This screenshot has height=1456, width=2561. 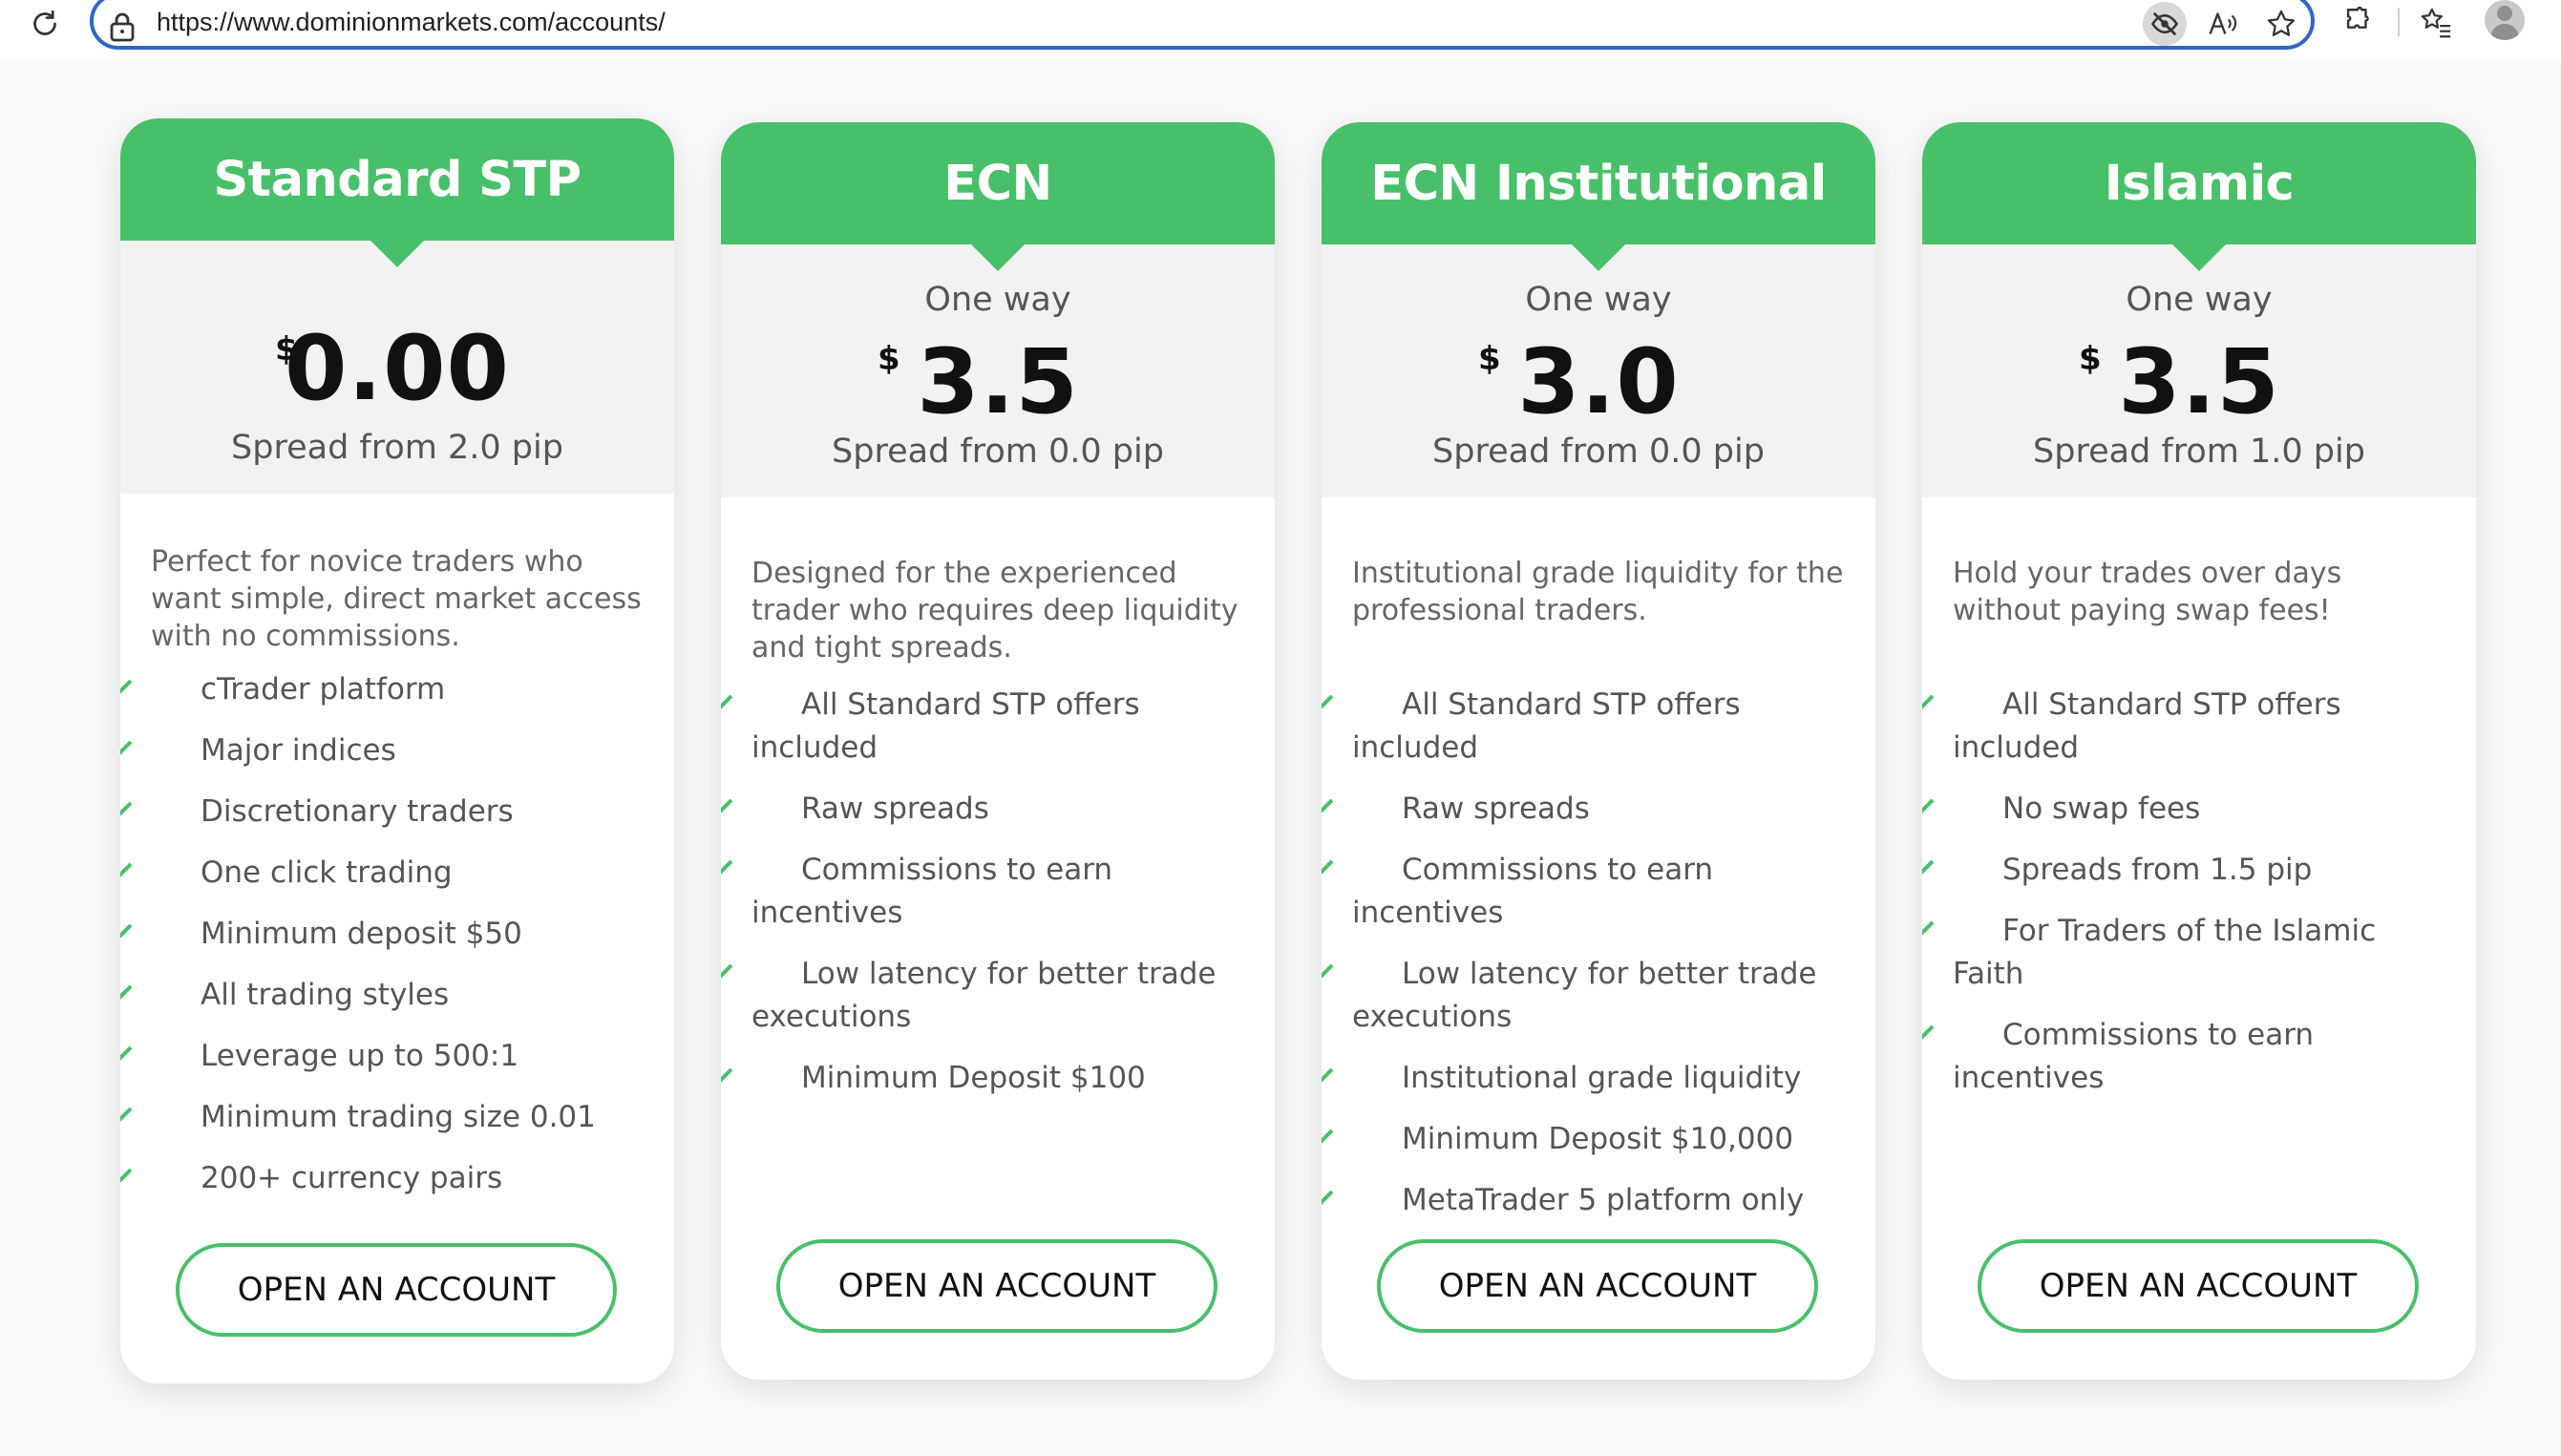 I want to click on feature-item: Minimum Deposit $10,000, so click(x=1584, y=1139).